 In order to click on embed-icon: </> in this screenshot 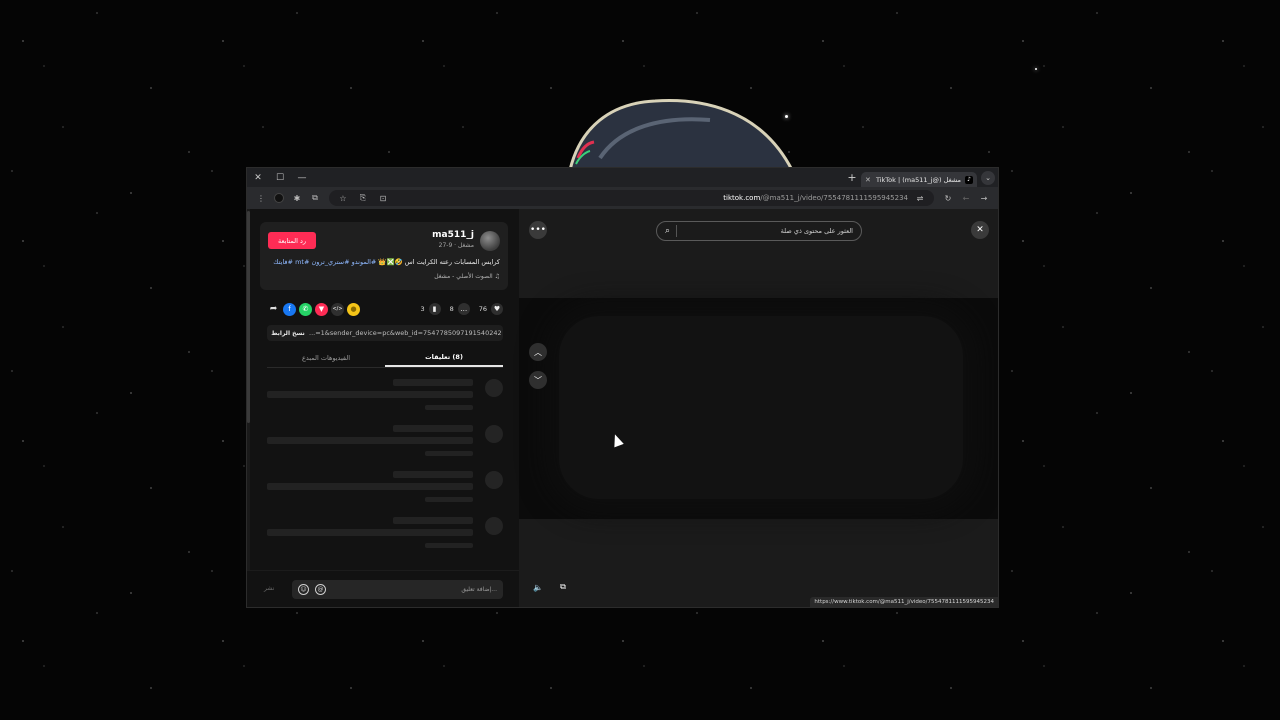, I will do `click(337, 309)`.